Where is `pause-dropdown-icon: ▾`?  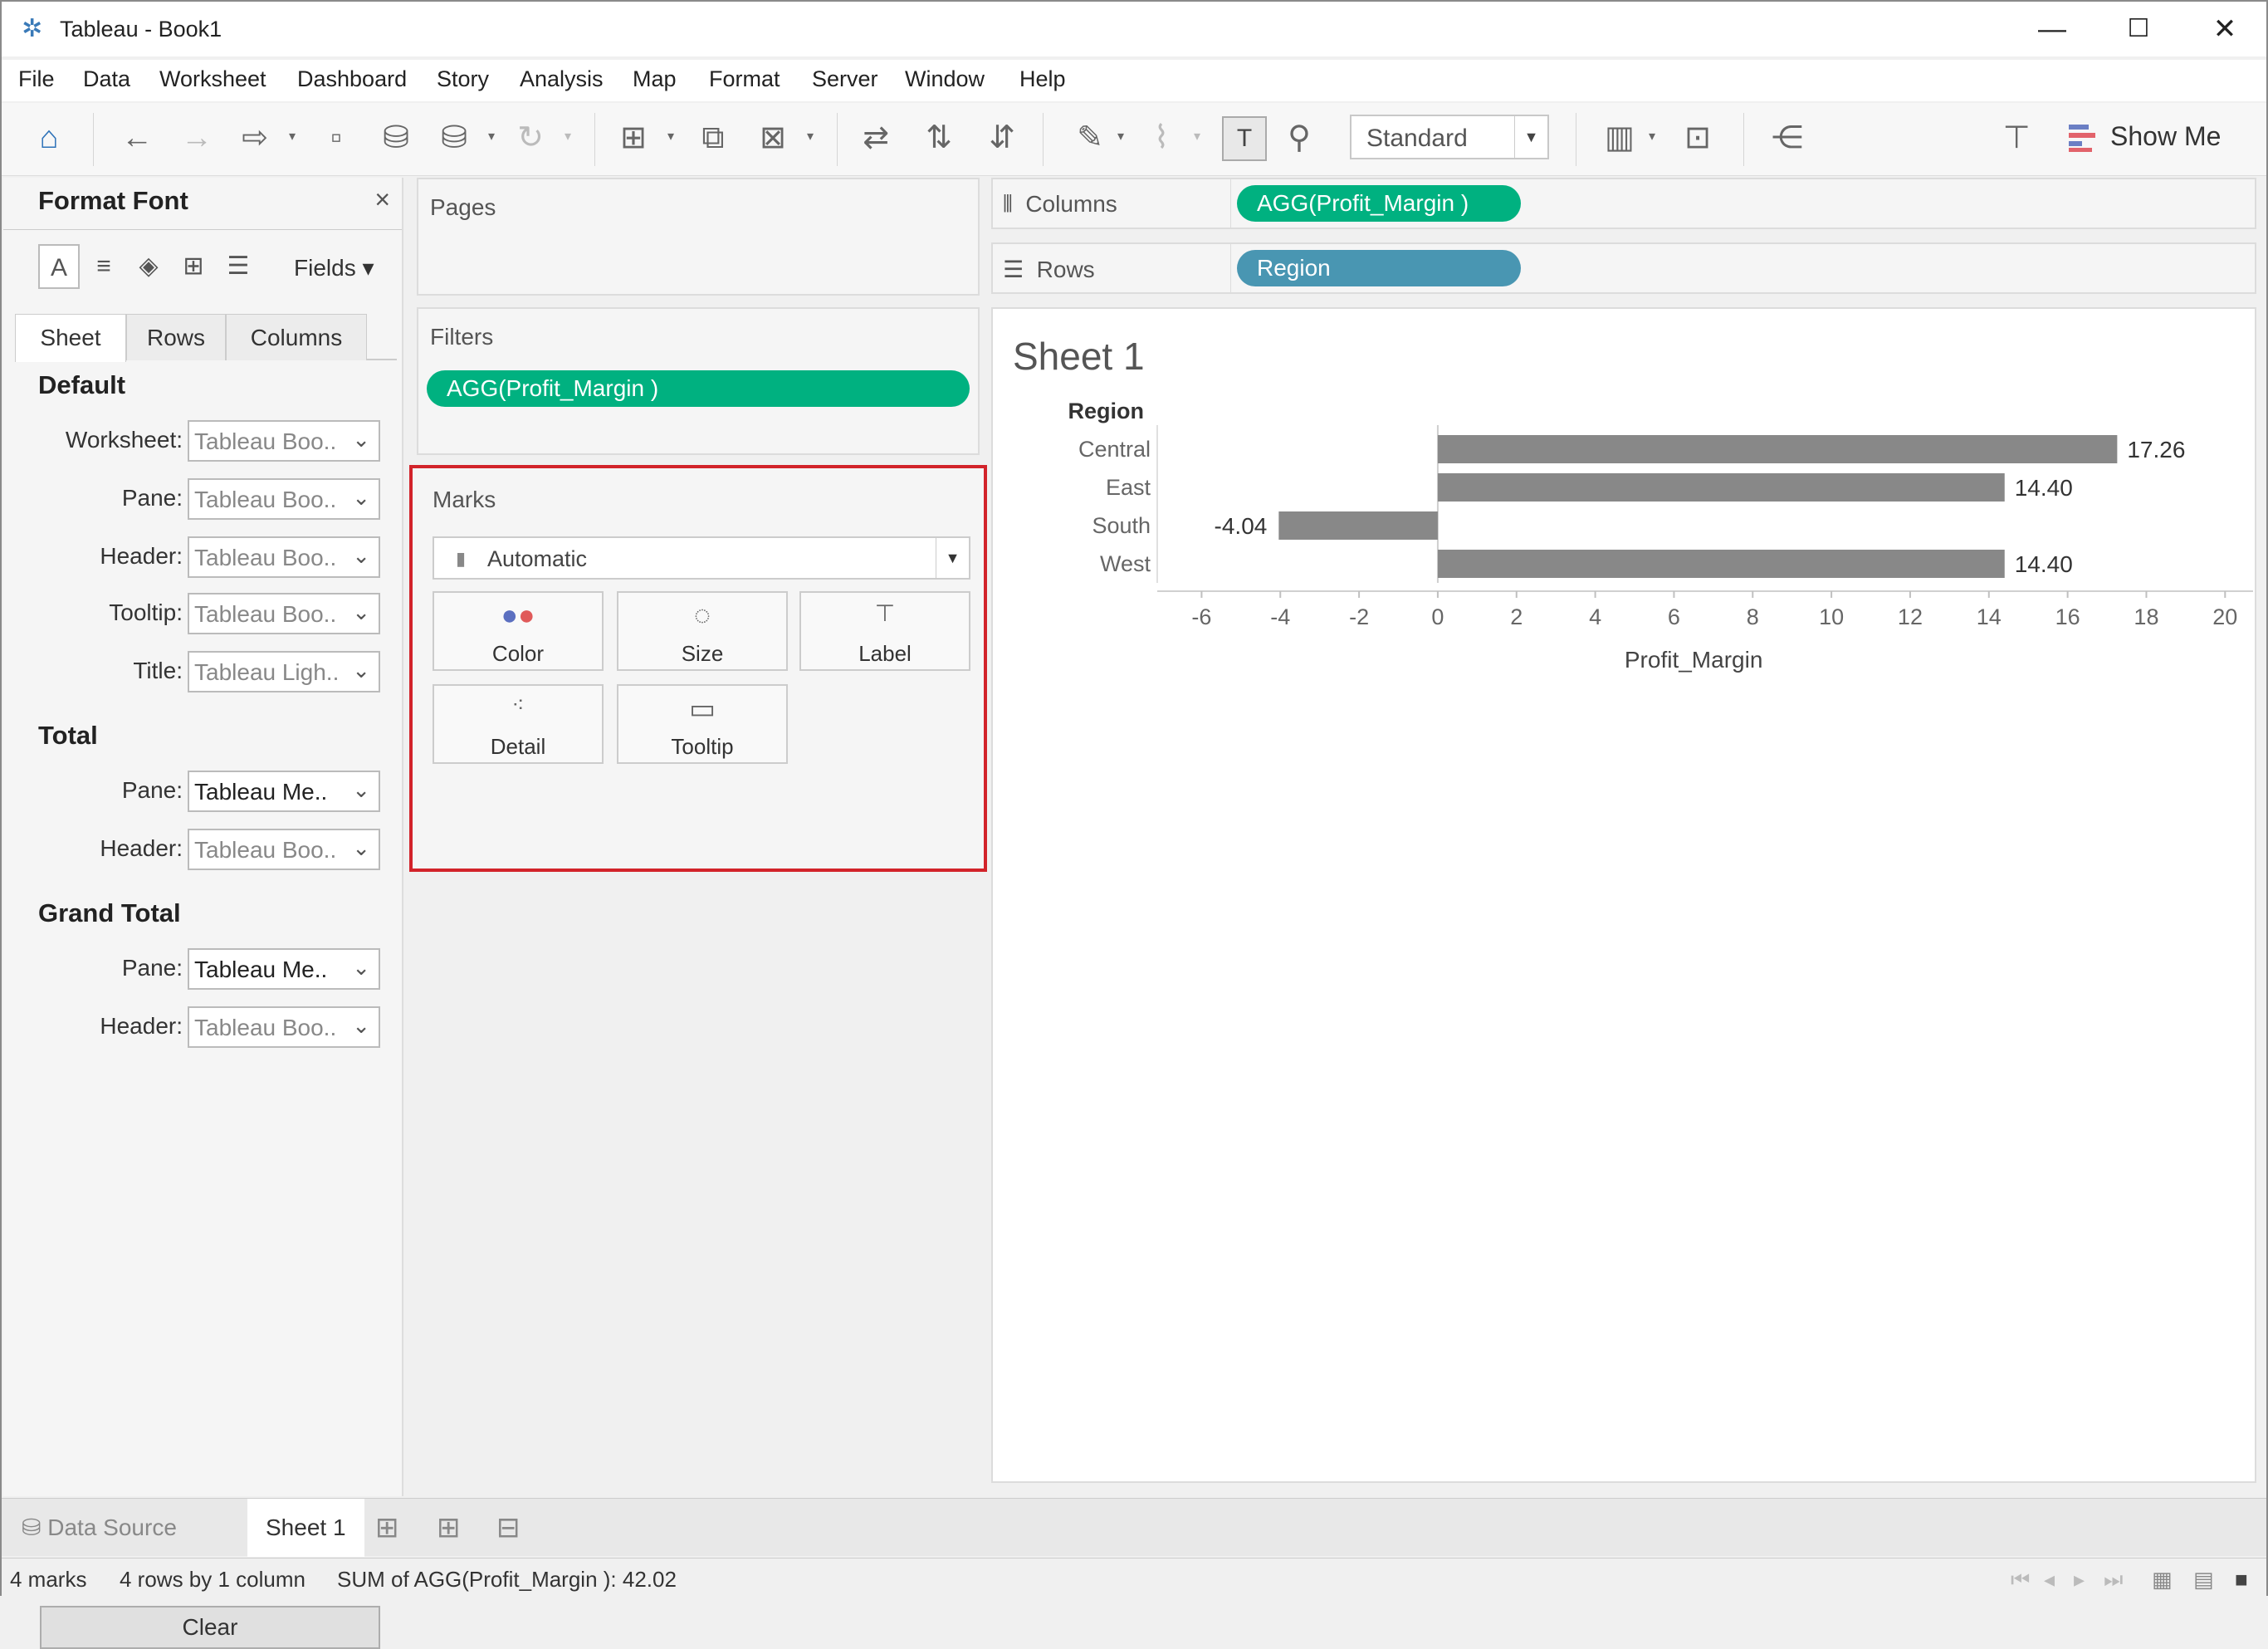 pause-dropdown-icon: ▾ is located at coordinates (492, 136).